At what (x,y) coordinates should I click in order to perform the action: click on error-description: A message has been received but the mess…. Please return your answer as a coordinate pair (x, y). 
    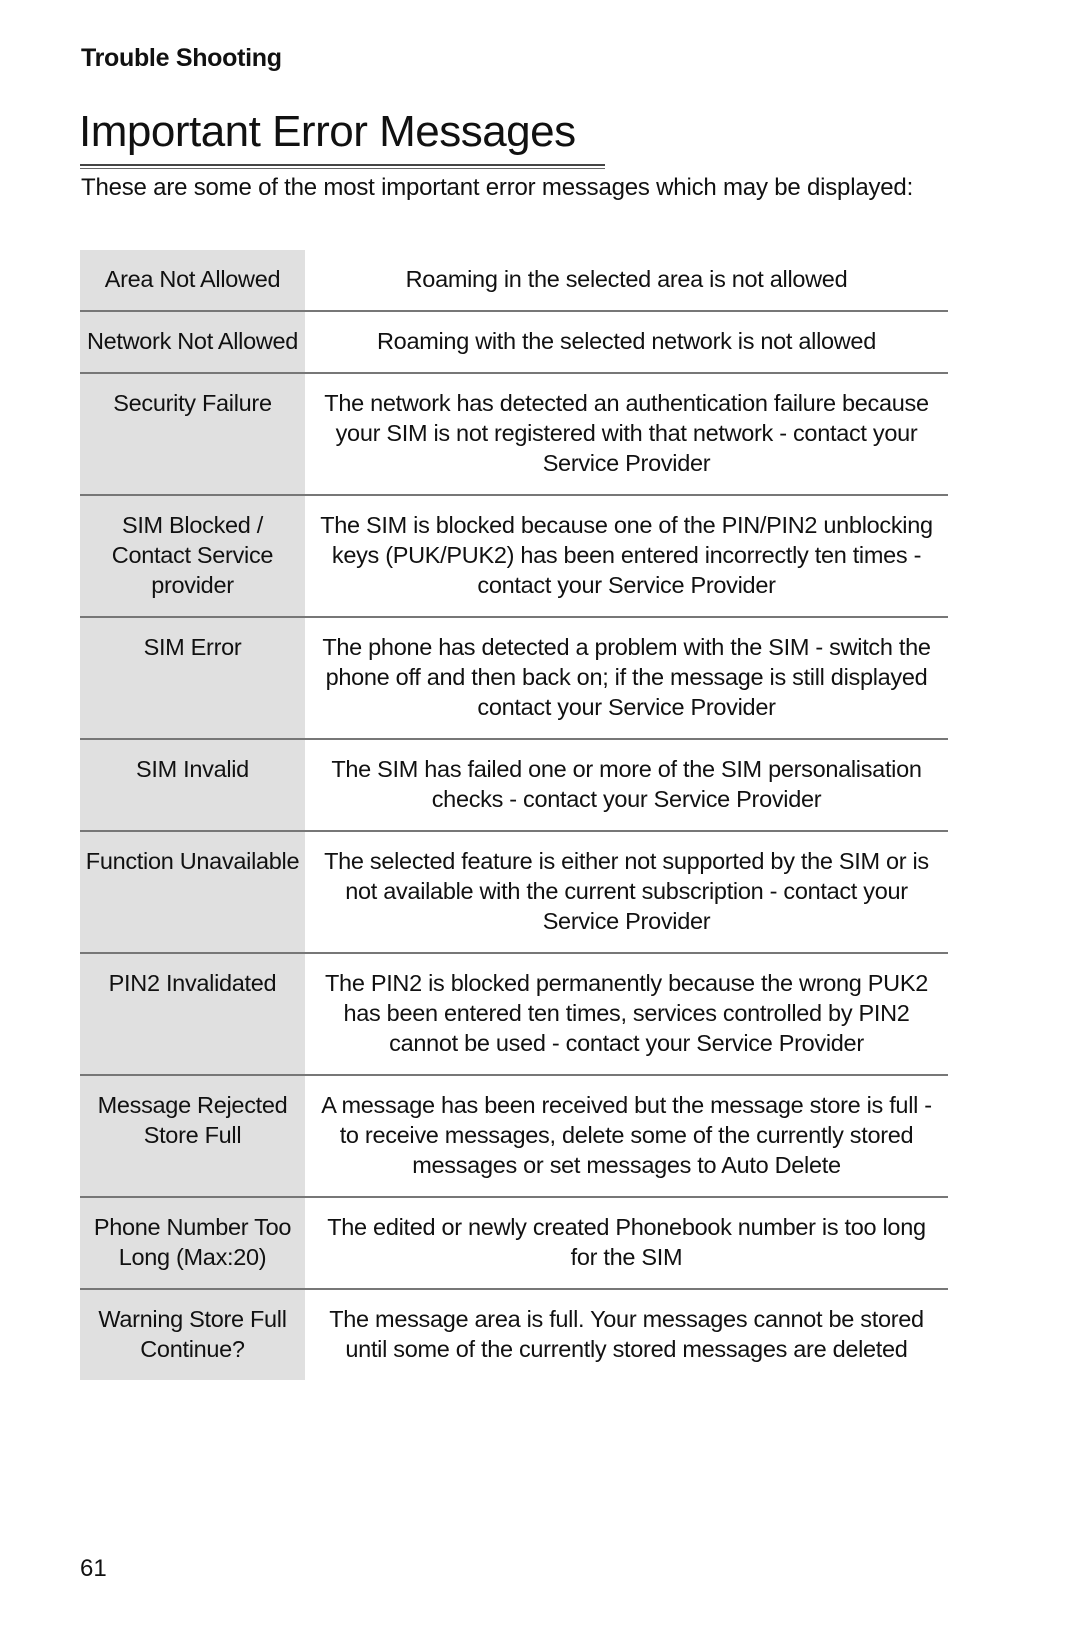
    Looking at the image, I should click on (626, 1135).